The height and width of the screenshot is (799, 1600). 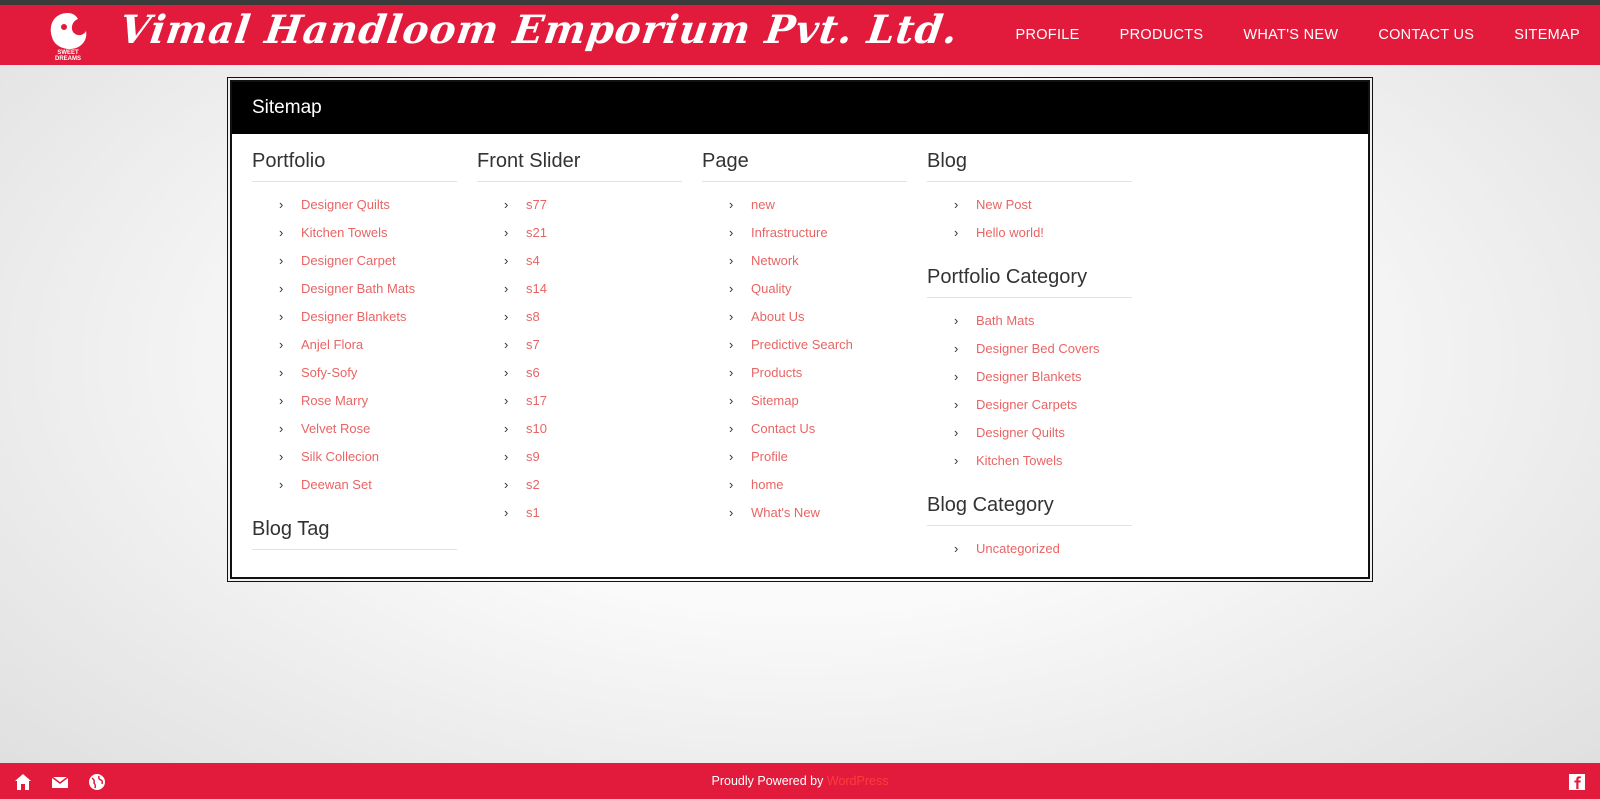 I want to click on globe-icon, so click(x=97, y=782).